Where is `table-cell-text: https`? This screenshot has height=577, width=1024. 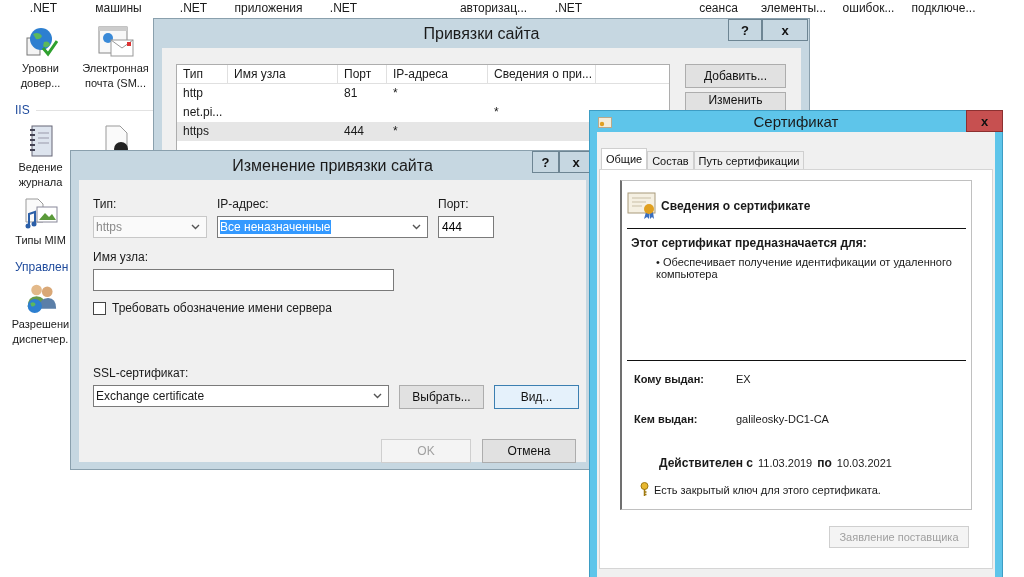 table-cell-text: https is located at coordinates (196, 131).